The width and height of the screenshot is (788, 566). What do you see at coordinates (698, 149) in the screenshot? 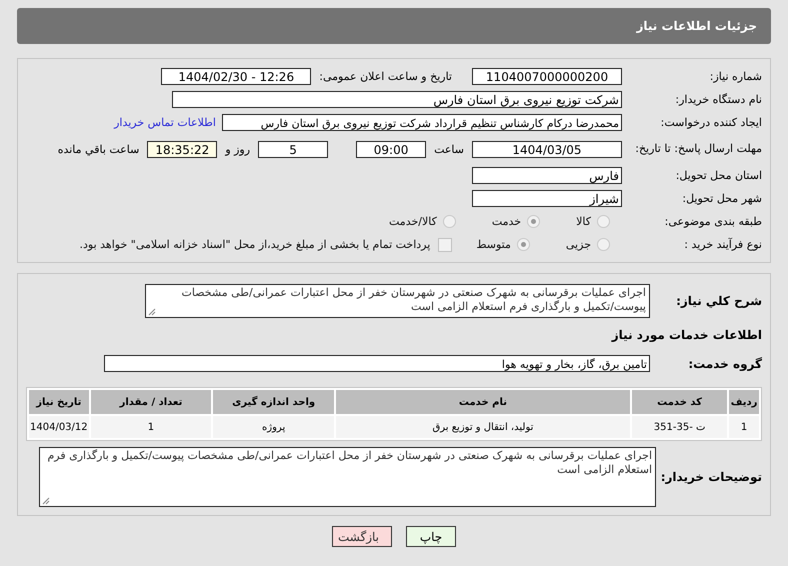
I see `field-label: مهلت ارسال پاسخ: تا تاریخ:` at bounding box center [698, 149].